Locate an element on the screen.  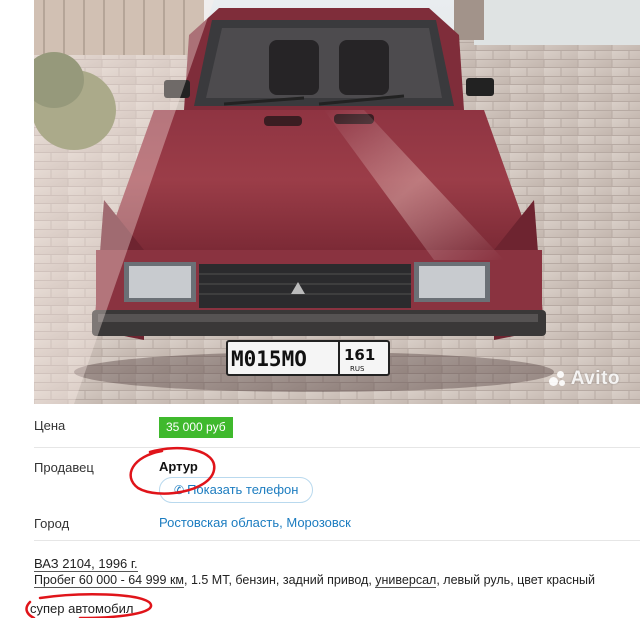
avito-watermark: Avito is located at coordinates (584, 379).